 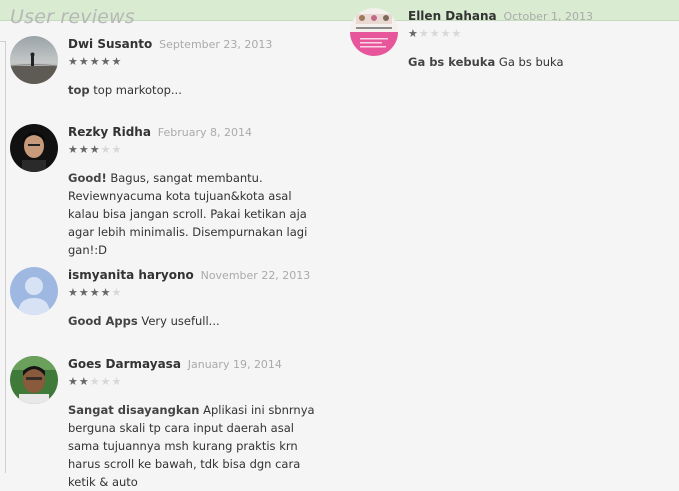 What do you see at coordinates (110, 44) in the screenshot?
I see `author-name: Dwi Susanto` at bounding box center [110, 44].